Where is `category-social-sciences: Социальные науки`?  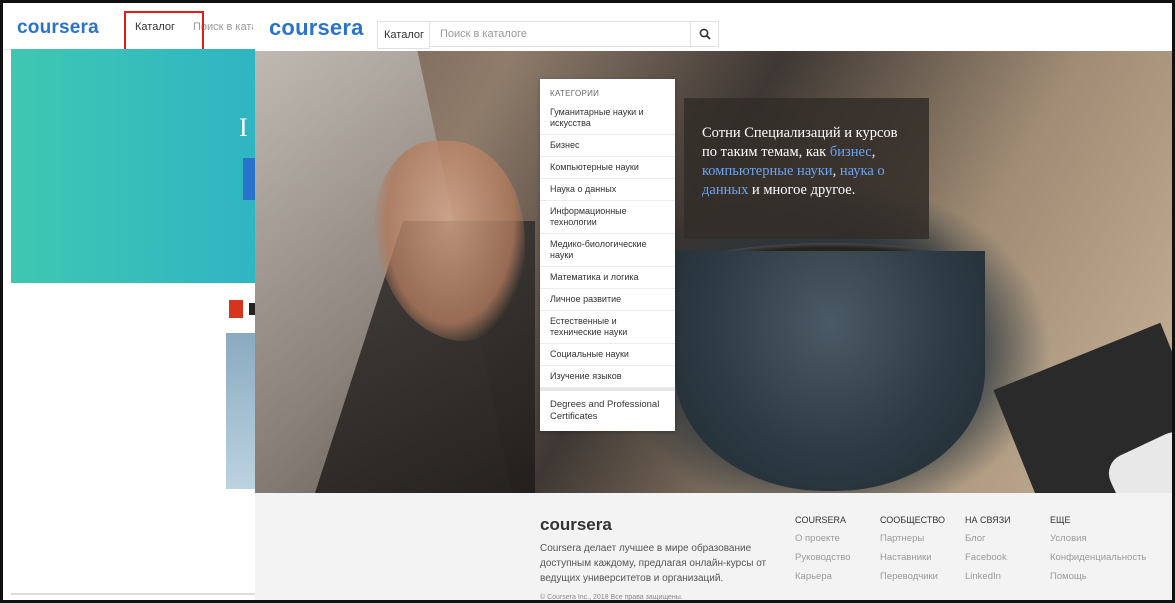 category-social-sciences: Социальные науки is located at coordinates (607, 355).